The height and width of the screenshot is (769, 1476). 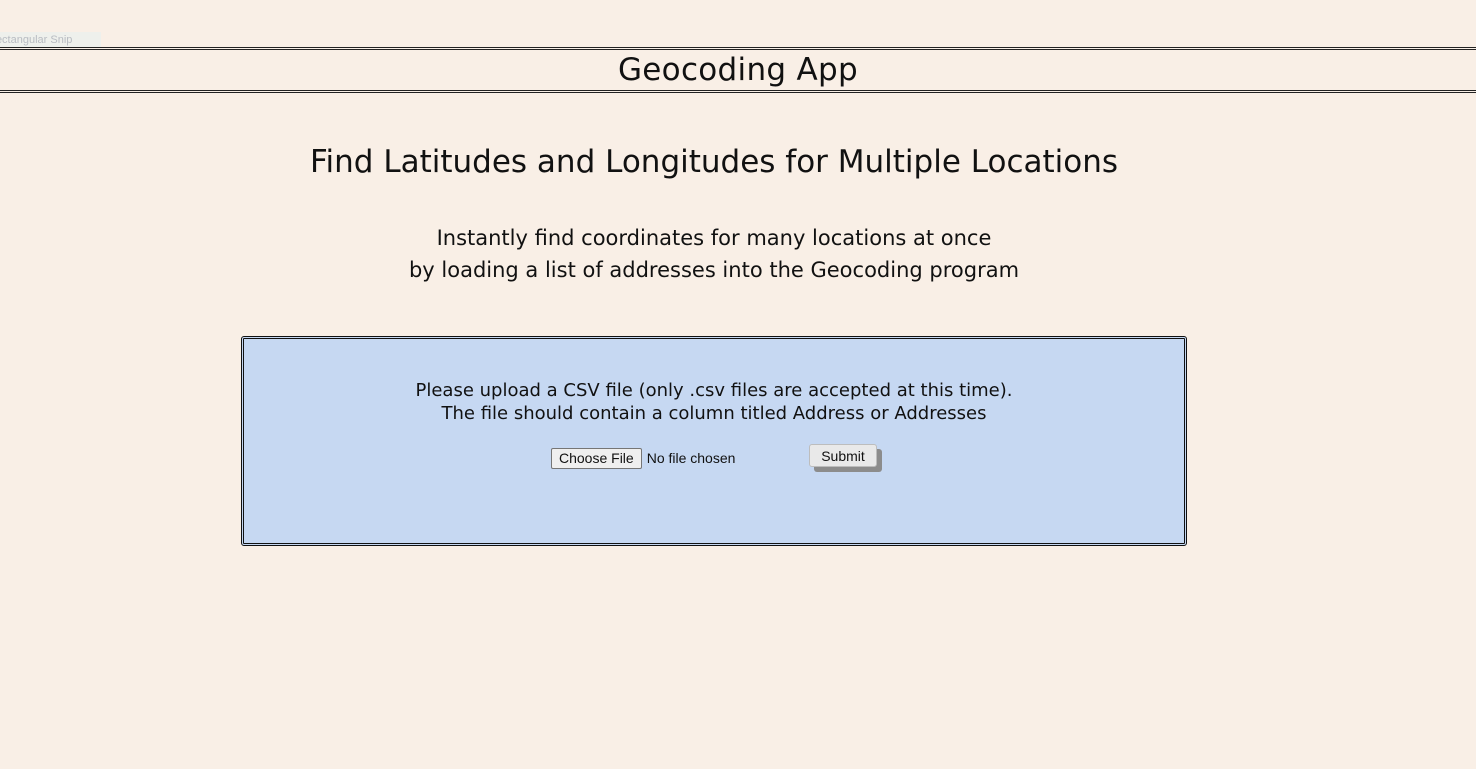 What do you see at coordinates (643, 458) in the screenshot?
I see `file-input: Choose File No file chosen` at bounding box center [643, 458].